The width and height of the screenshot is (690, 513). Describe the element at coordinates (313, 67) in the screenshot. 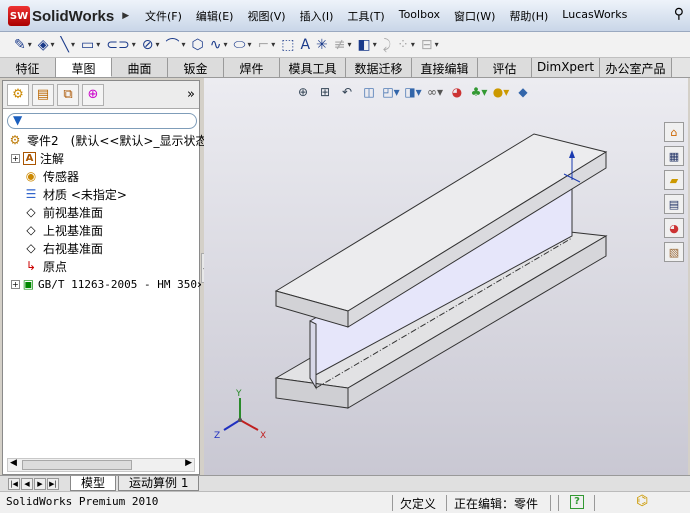

I see `tab-mold-tools: 模具工具` at that location.